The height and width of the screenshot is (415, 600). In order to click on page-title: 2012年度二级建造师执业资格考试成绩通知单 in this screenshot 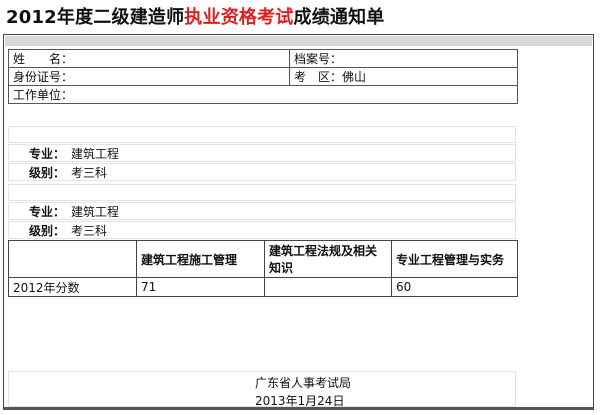, I will do `click(195, 16)`.